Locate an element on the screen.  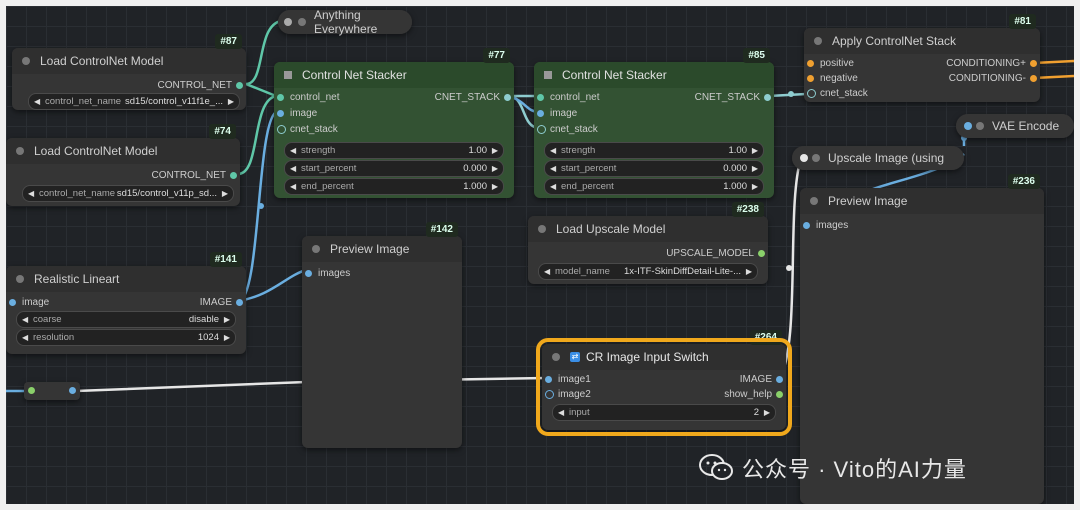
widget-value: 0.000 is located at coordinates (475, 168).